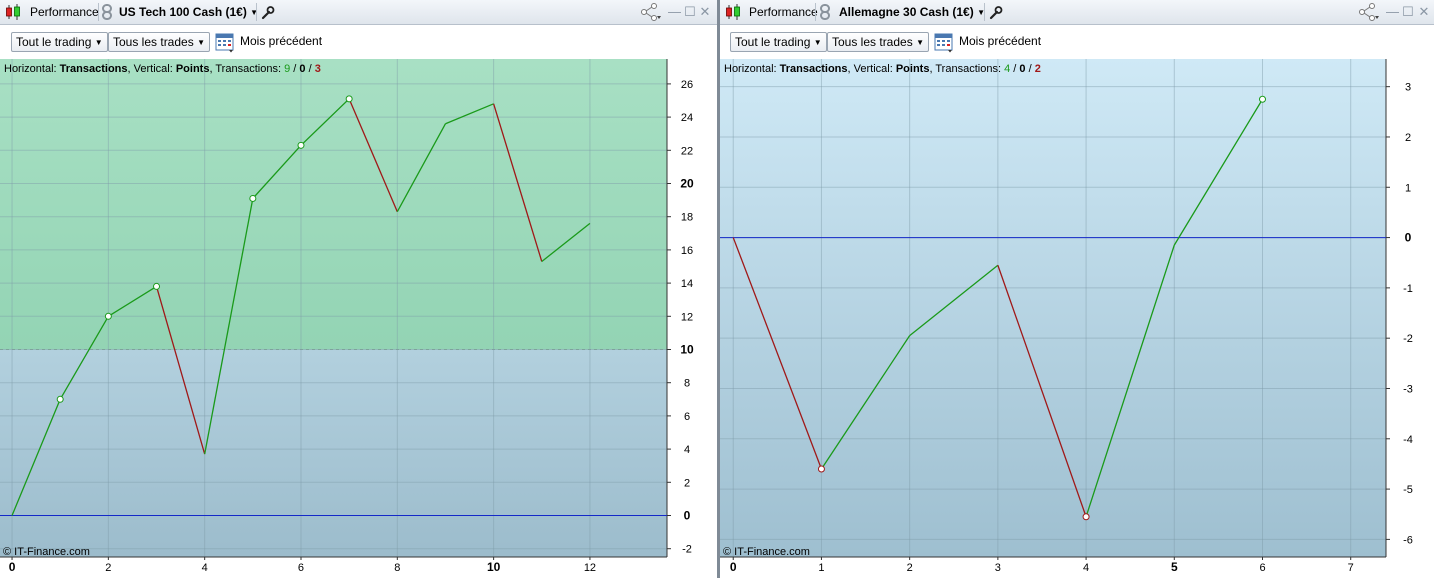  I want to click on y-tick-label: -4, so click(1408, 440).